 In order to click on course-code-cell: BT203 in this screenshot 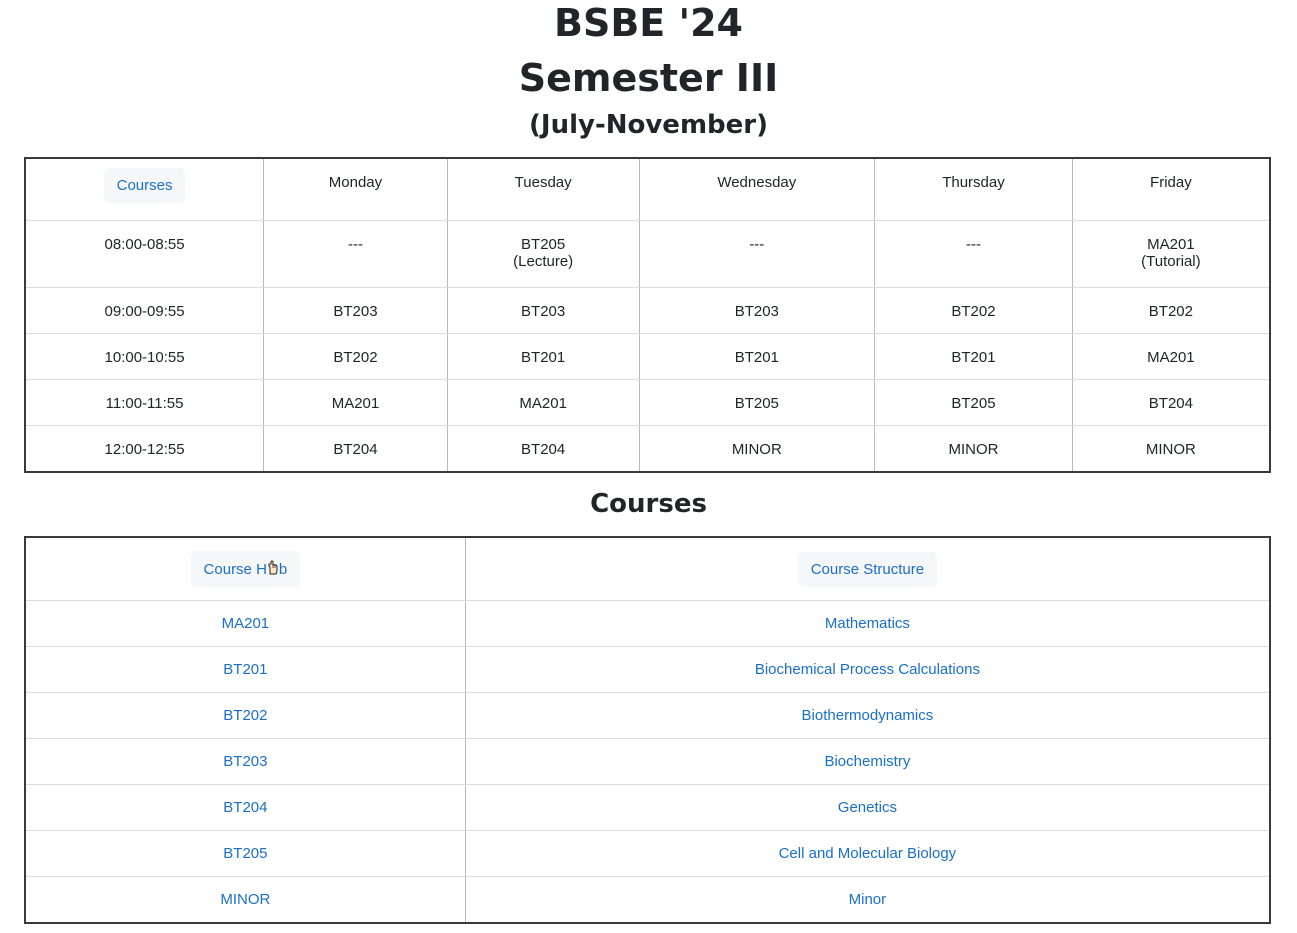, I will do `click(245, 761)`.